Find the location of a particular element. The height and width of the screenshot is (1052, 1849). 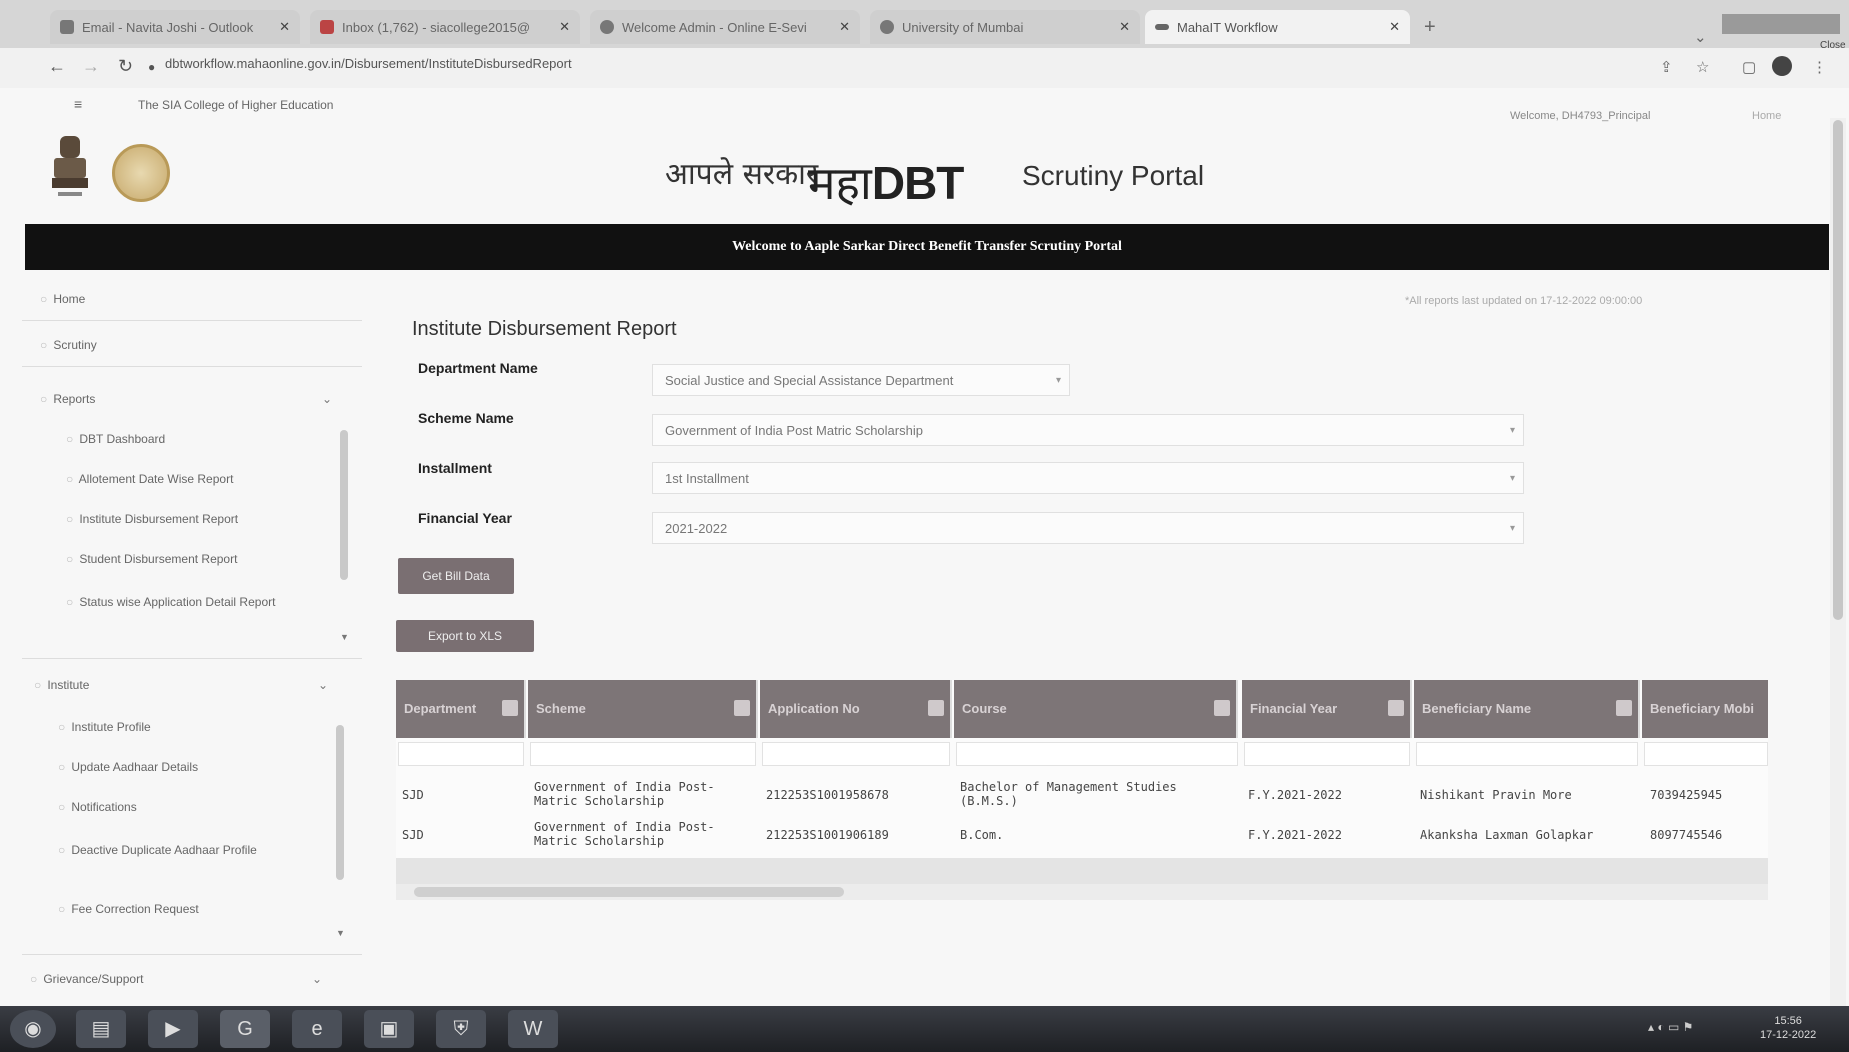

sidebar-item-dbt-dashboard: ○ DBT Dashboard is located at coordinates (115, 439).